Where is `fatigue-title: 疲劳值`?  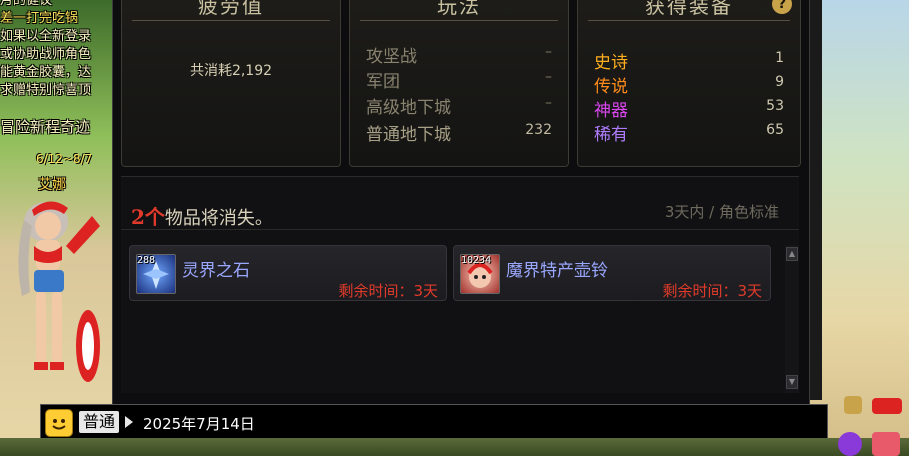 fatigue-title: 疲劳值 is located at coordinates (231, 9).